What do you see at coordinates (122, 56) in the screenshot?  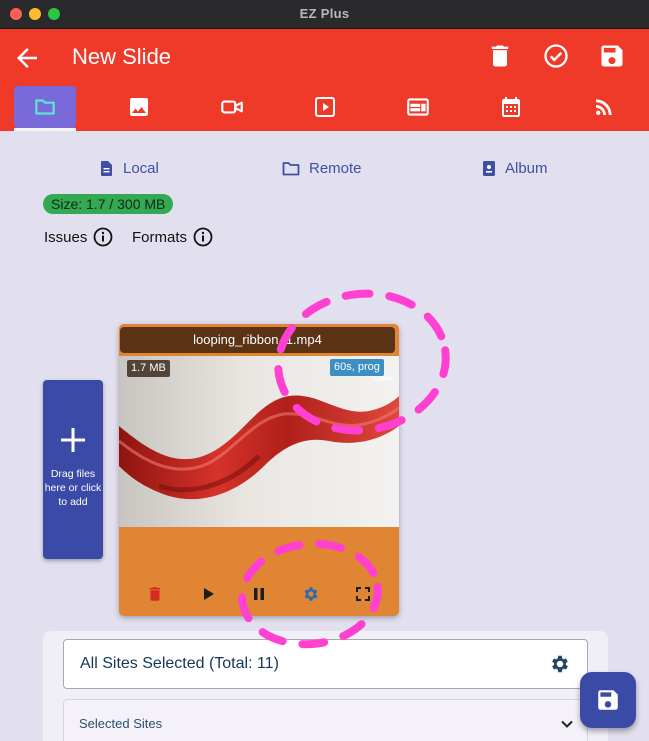 I see `page-title: New Slide` at bounding box center [122, 56].